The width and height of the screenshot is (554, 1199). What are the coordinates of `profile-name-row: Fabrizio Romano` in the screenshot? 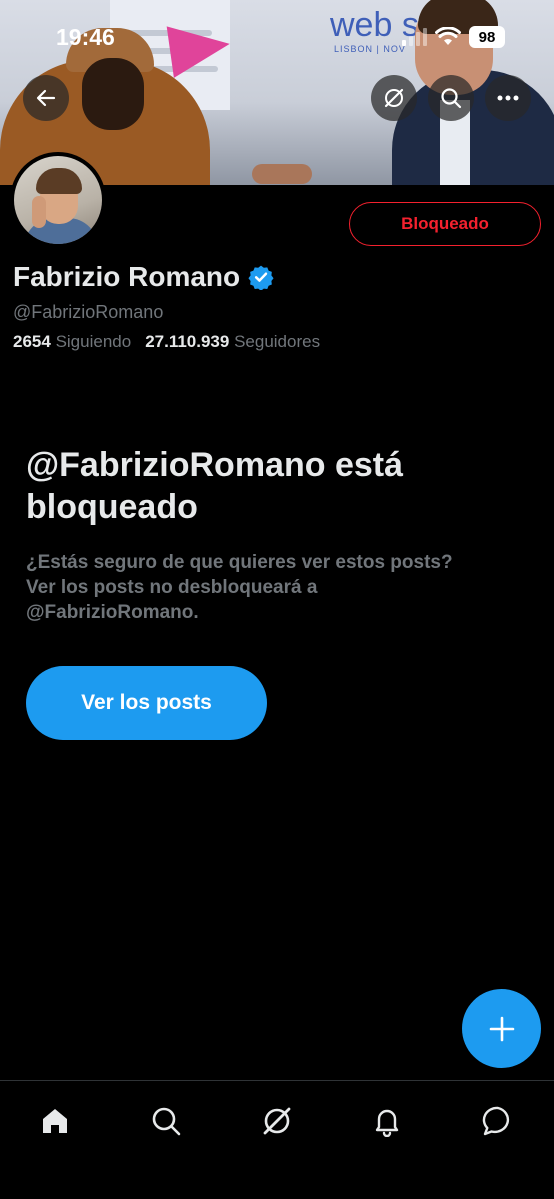 It's located at (143, 277).